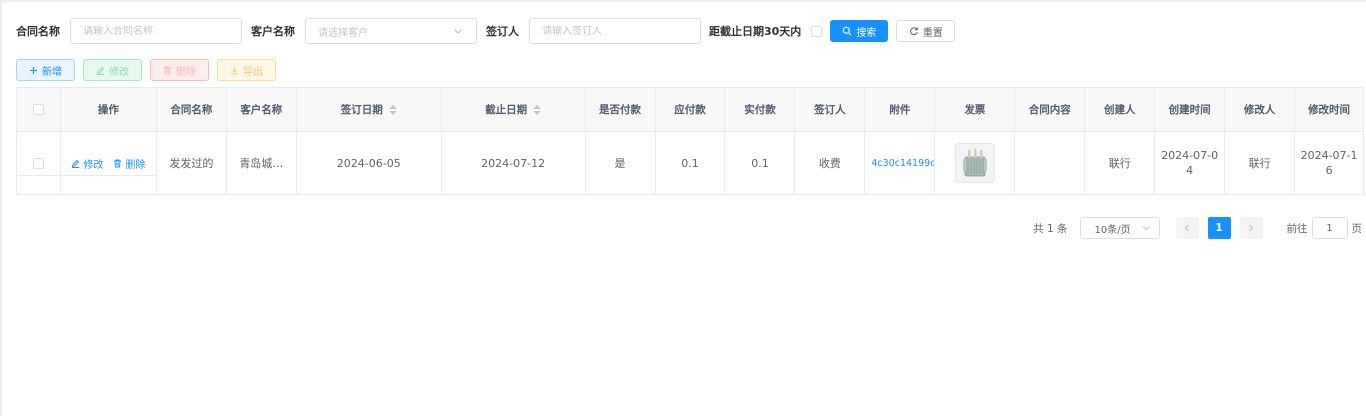 The image size is (1366, 416). What do you see at coordinates (1120, 110) in the screenshot?
I see `header-creator: 创建人` at bounding box center [1120, 110].